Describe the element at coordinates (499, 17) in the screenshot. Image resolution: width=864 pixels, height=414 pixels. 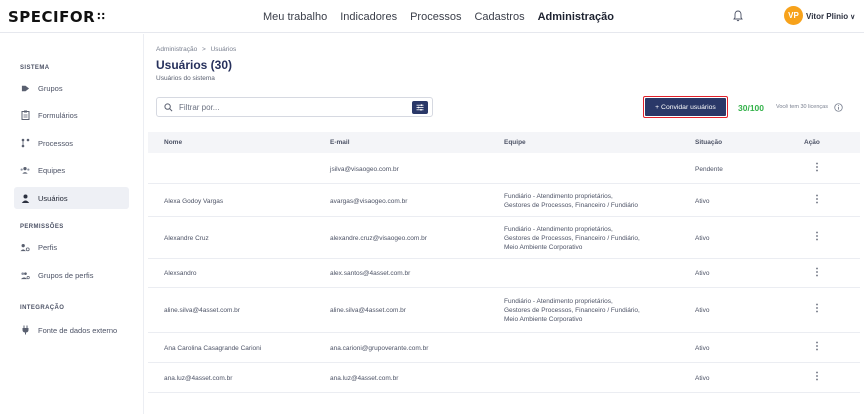
I see `nav-item-cadastros: Cadastros` at that location.